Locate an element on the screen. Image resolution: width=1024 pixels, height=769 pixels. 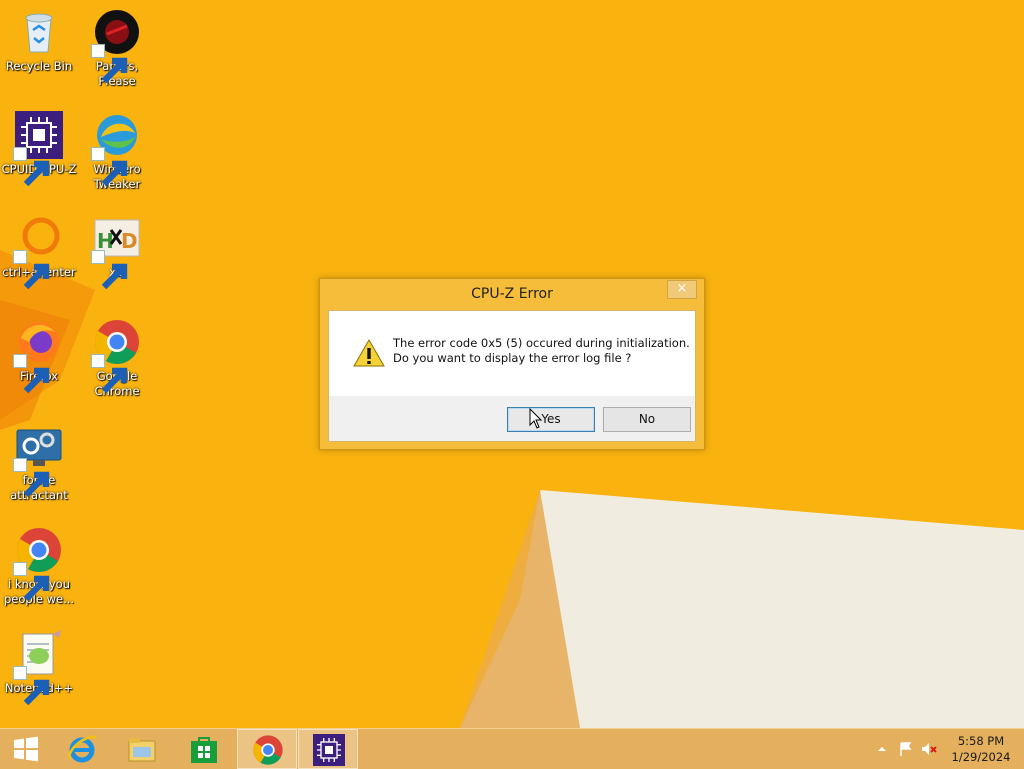
show-hidden-icons-button is located at coordinates (882, 749).